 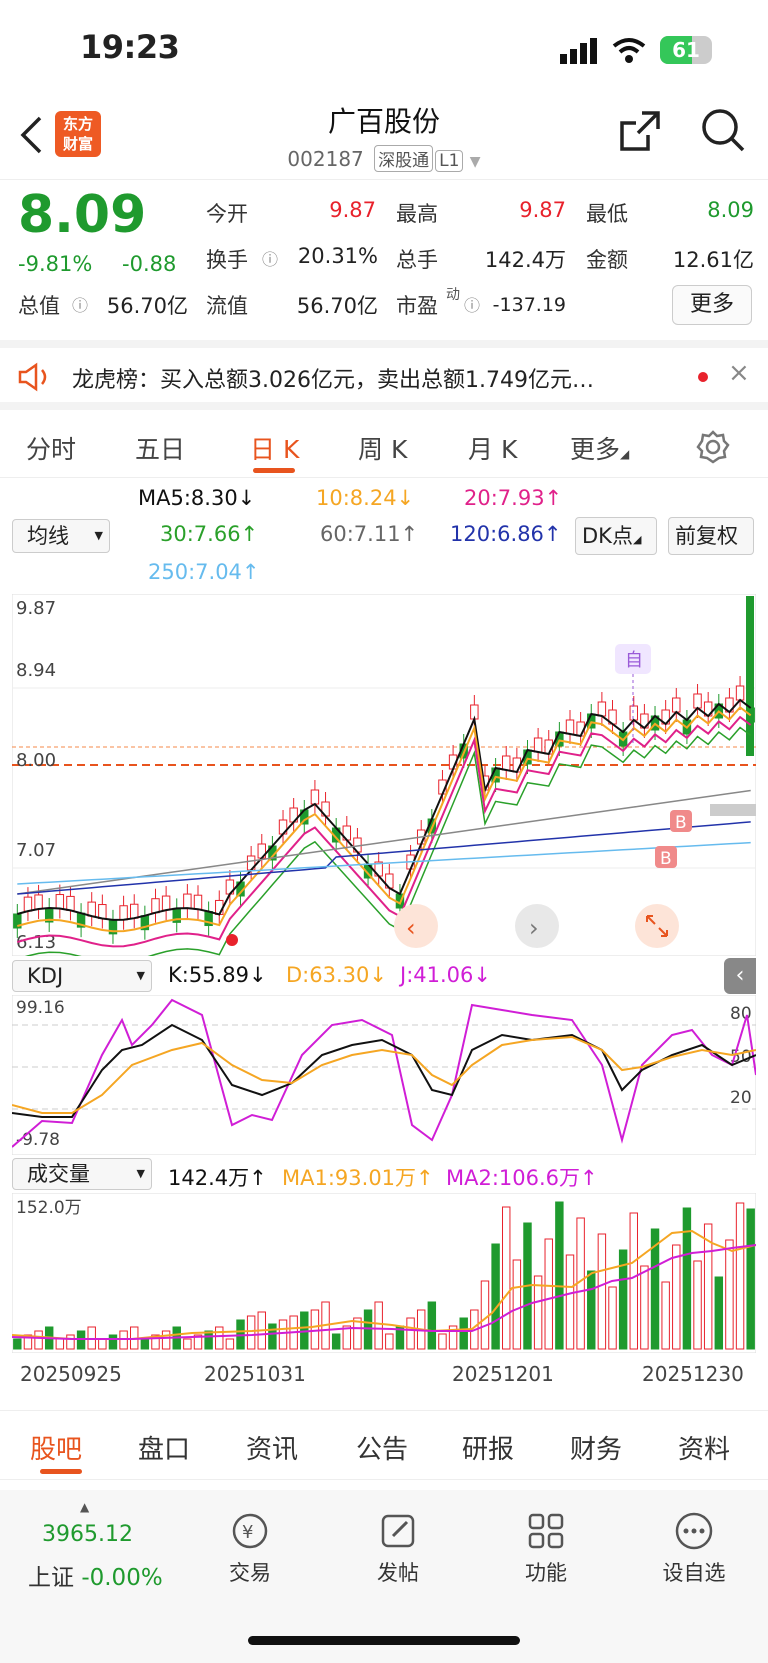 What do you see at coordinates (596, 1447) in the screenshot?
I see `tab-caiwu: 财务` at bounding box center [596, 1447].